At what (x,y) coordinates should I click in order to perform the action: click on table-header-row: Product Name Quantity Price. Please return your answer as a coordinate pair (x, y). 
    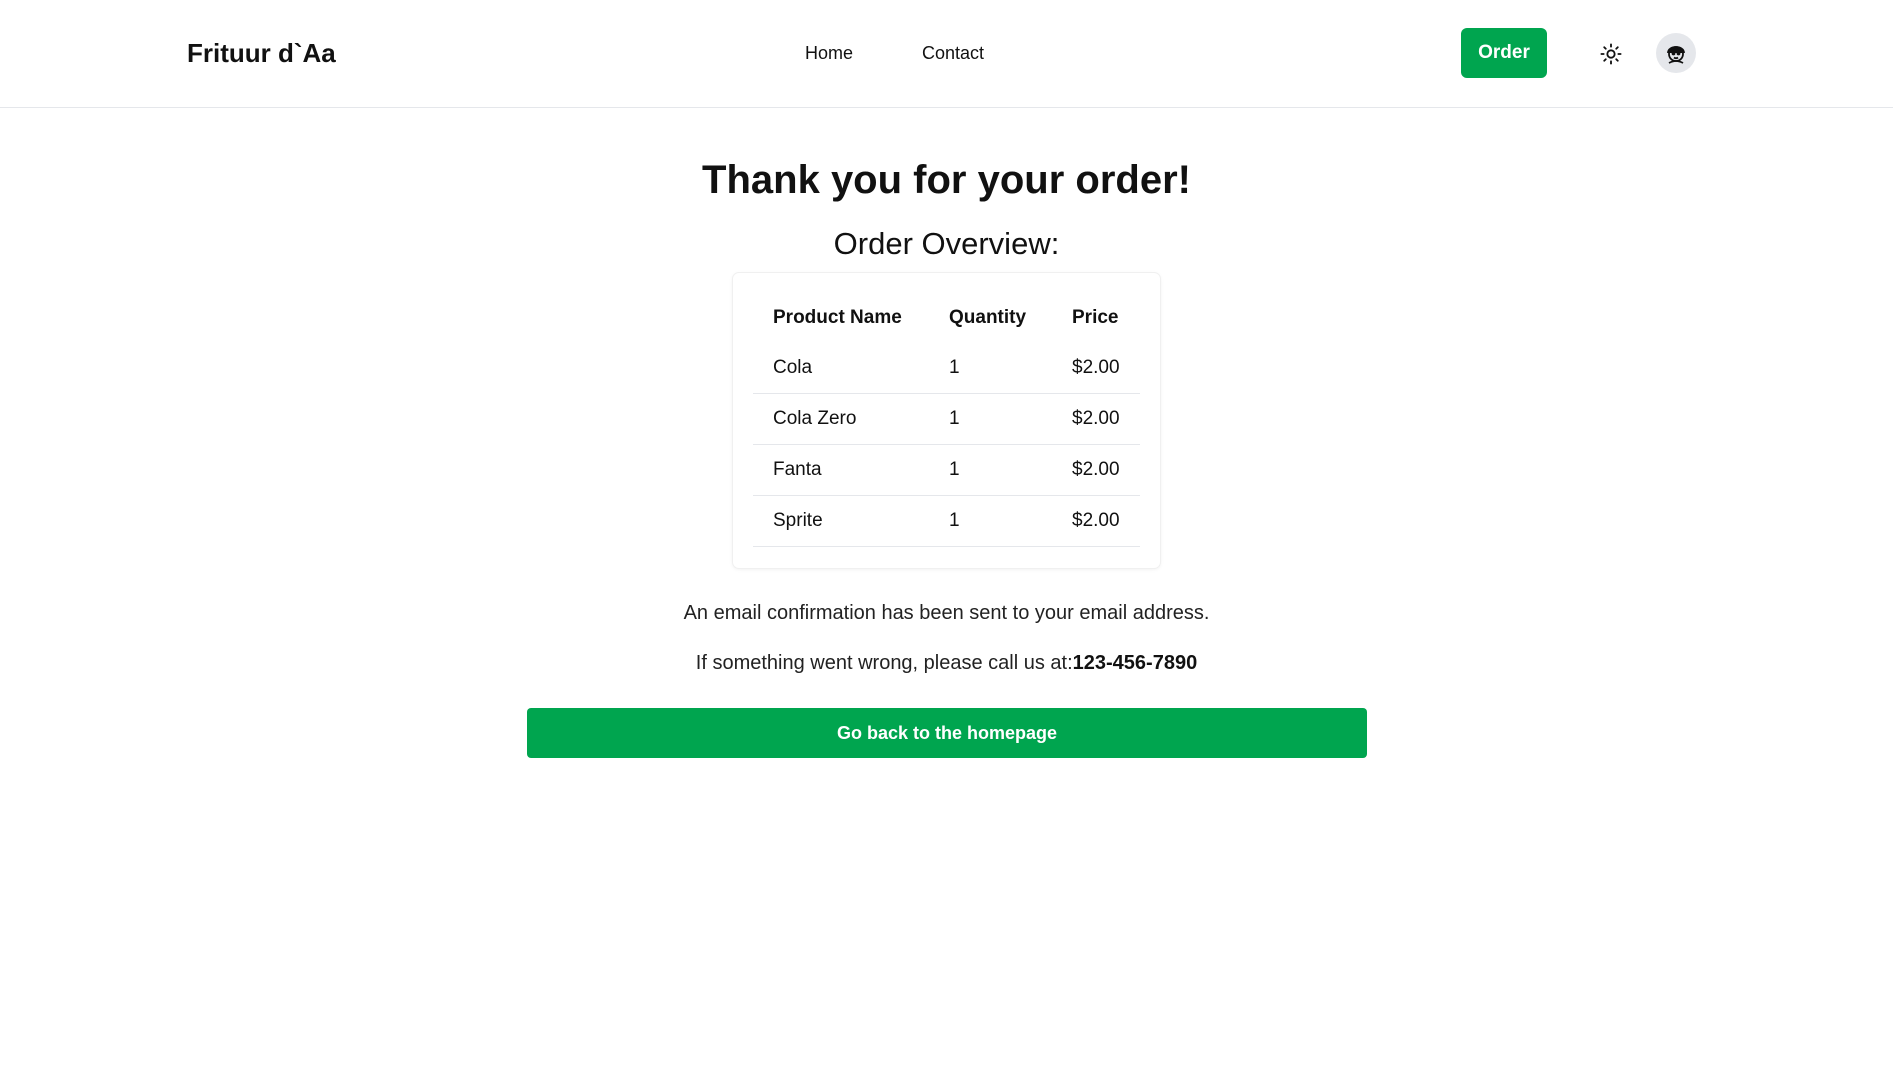
    Looking at the image, I should click on (946, 318).